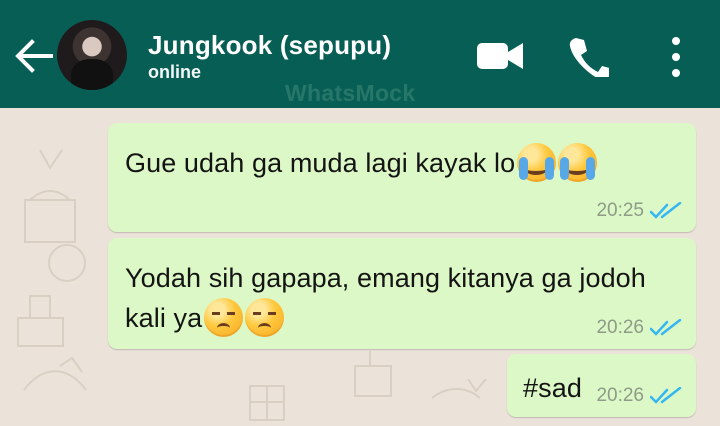 This screenshot has height=426, width=720. Describe the element at coordinates (350, 93) in the screenshot. I see `watermark-text: WhatsMock` at that location.